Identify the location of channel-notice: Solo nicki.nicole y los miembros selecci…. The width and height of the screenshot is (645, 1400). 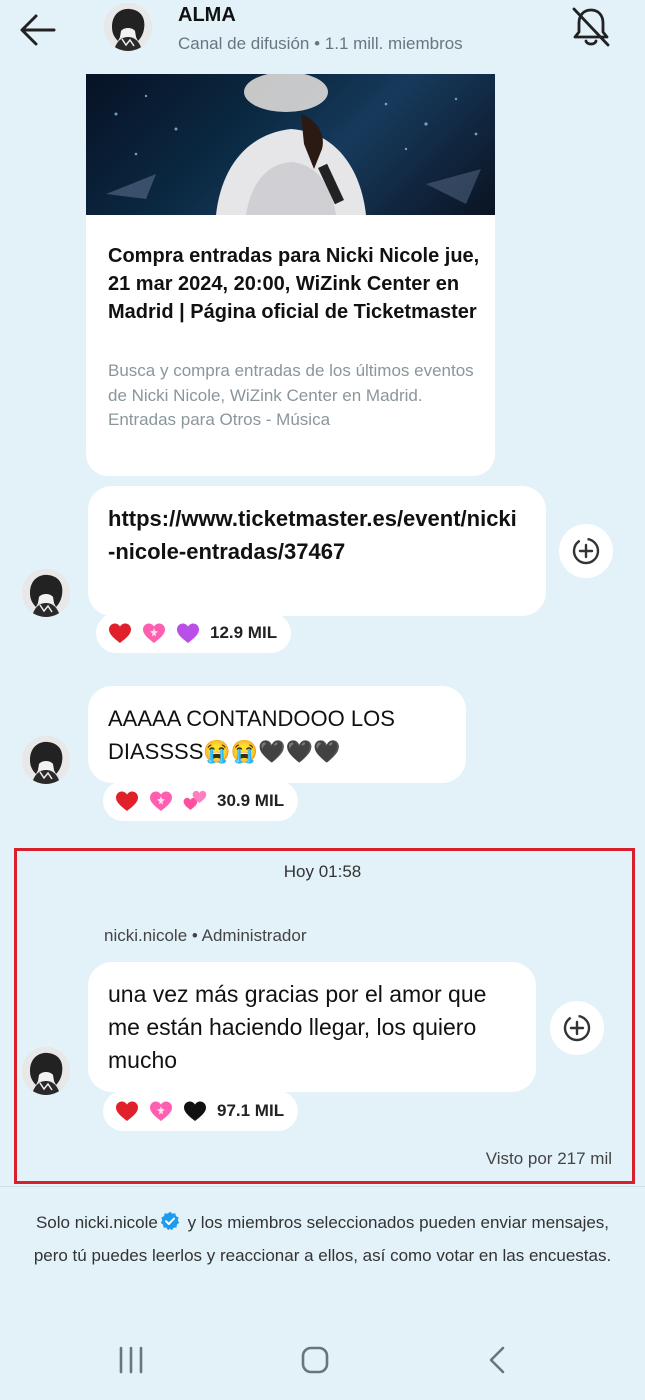
(322, 1239).